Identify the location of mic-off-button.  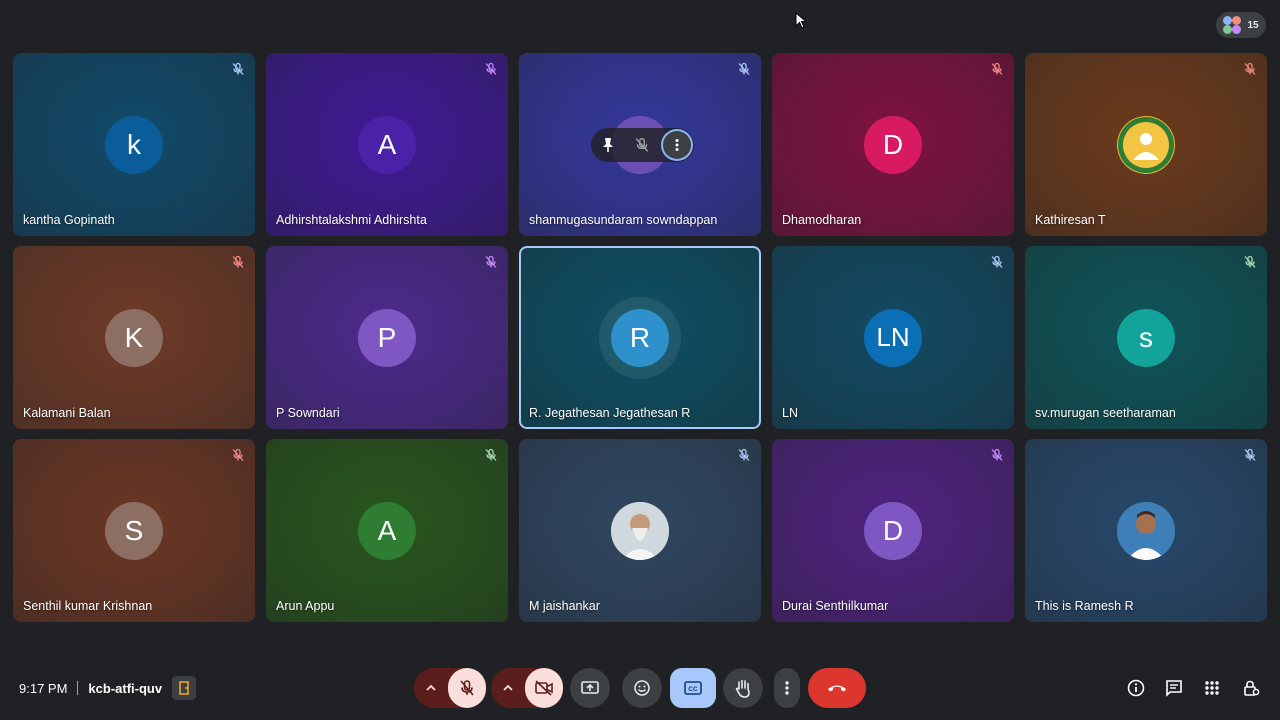
(467, 688).